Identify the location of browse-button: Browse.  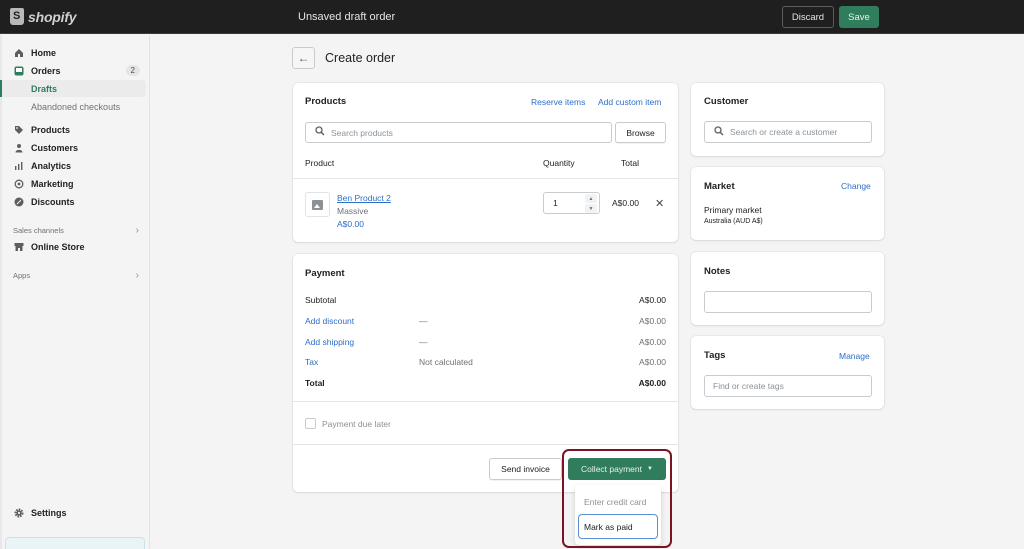
(640, 132).